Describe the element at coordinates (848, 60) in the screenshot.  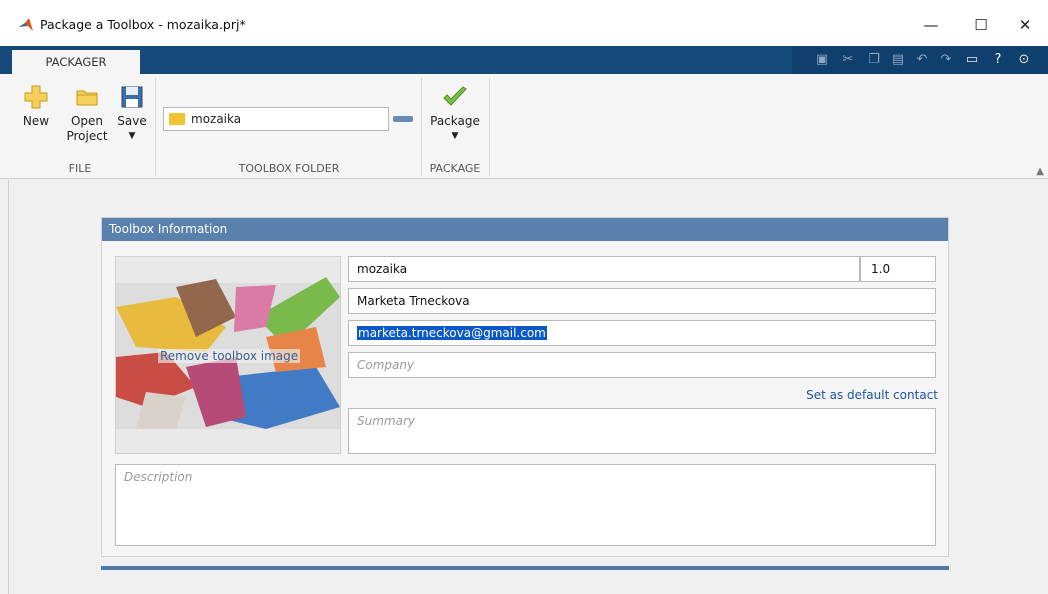
I see `cut-icon: ✂` at that location.